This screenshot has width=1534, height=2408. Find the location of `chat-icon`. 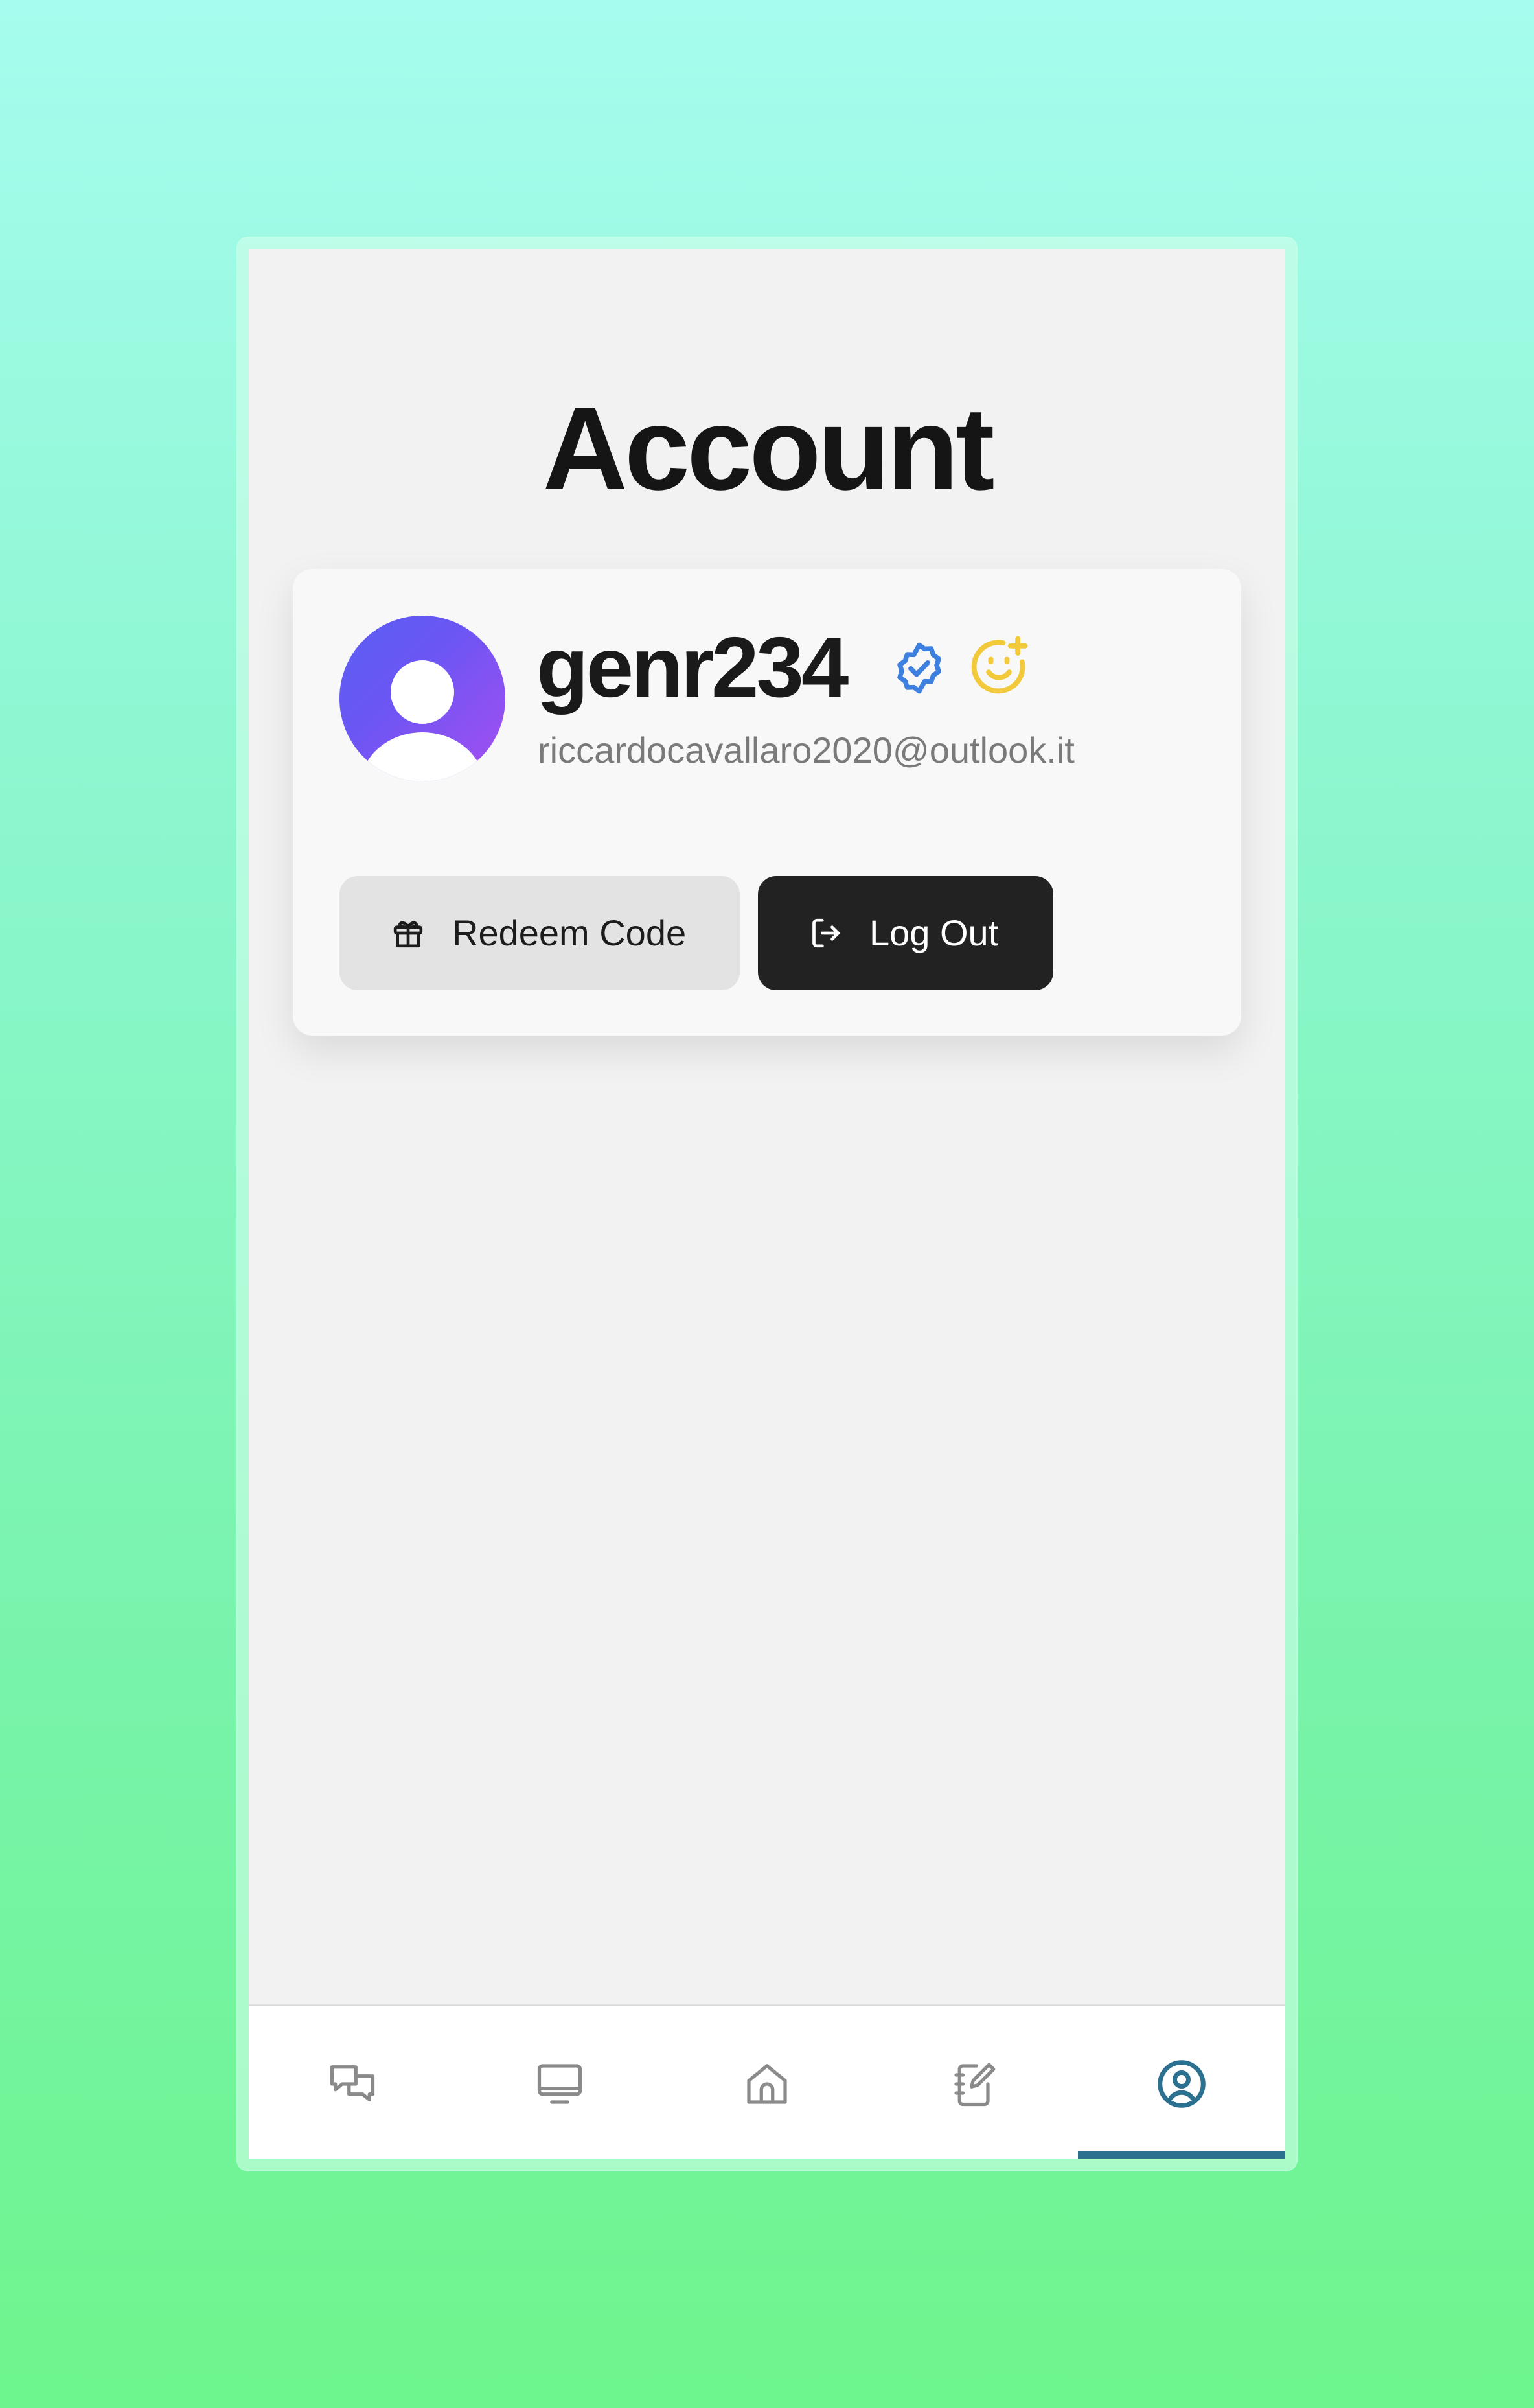

chat-icon is located at coordinates (352, 2083).